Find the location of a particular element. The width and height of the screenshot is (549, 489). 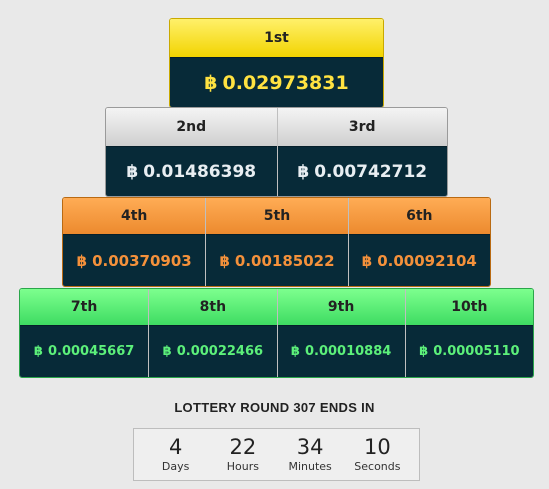

countdown-days: 4 Days is located at coordinates (176, 454).